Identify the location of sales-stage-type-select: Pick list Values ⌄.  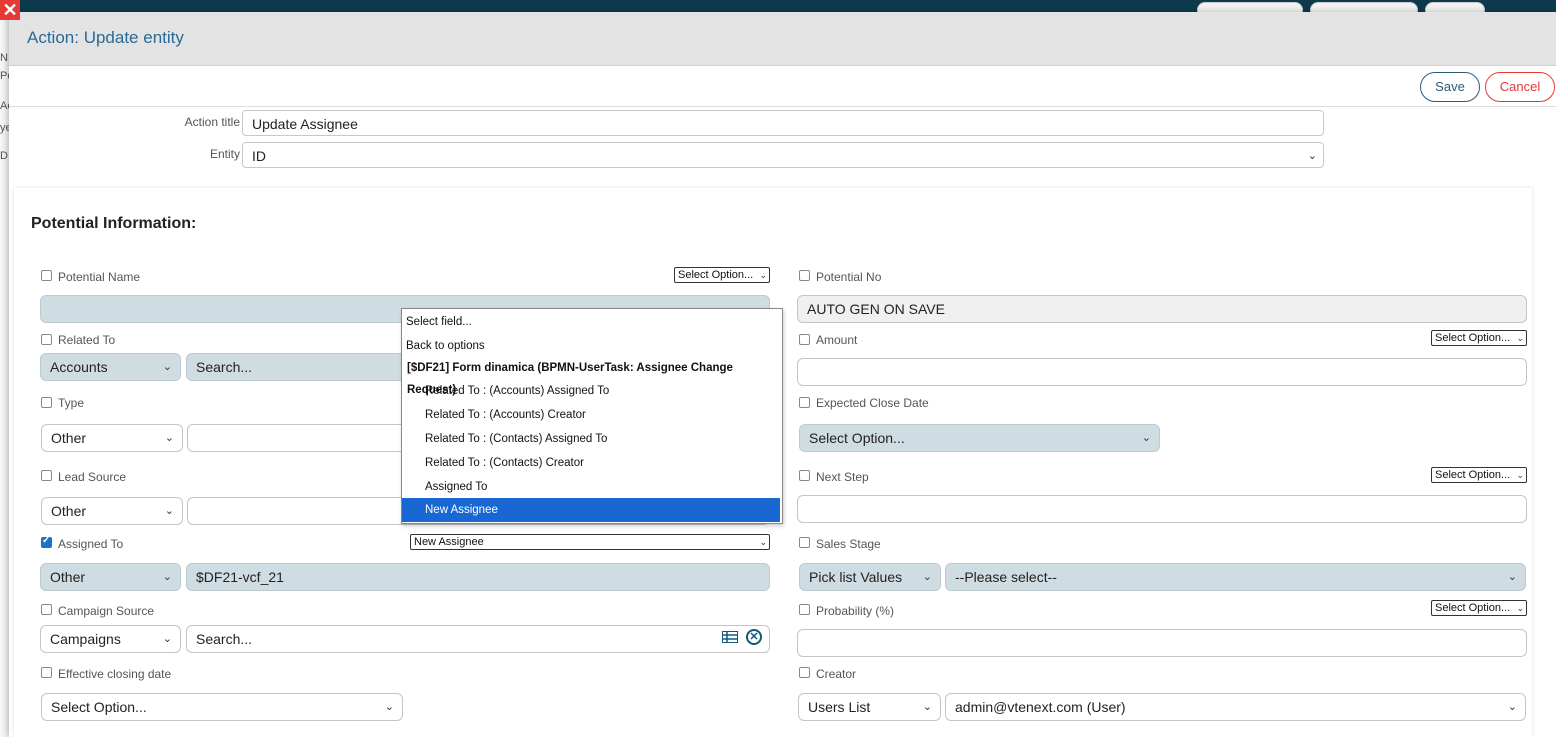
(870, 577).